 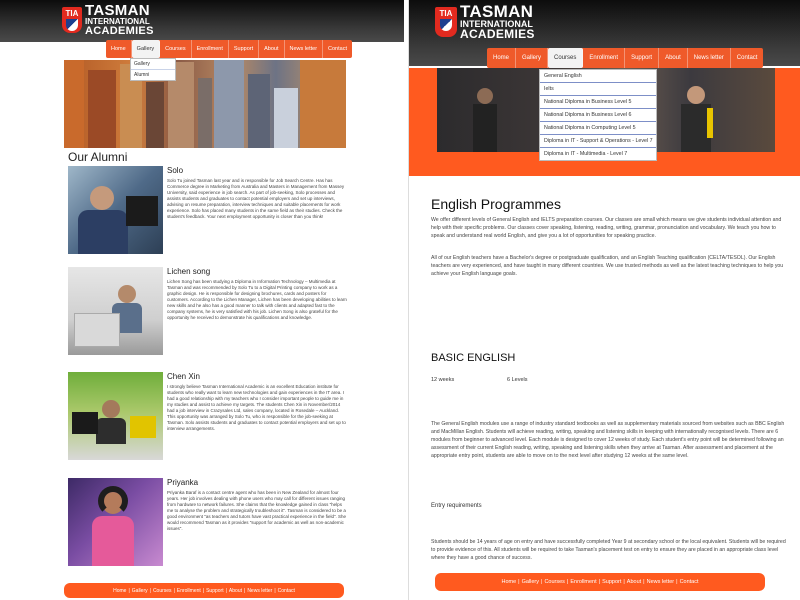 What do you see at coordinates (598, 128) in the screenshot?
I see `dropdown-item-computing-l5: National Diploma in Computing Level 5` at bounding box center [598, 128].